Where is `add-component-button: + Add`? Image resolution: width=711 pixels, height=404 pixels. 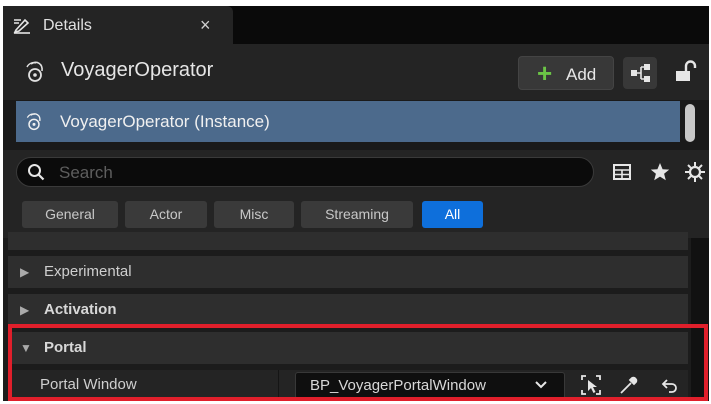 add-component-button: + Add is located at coordinates (566, 73).